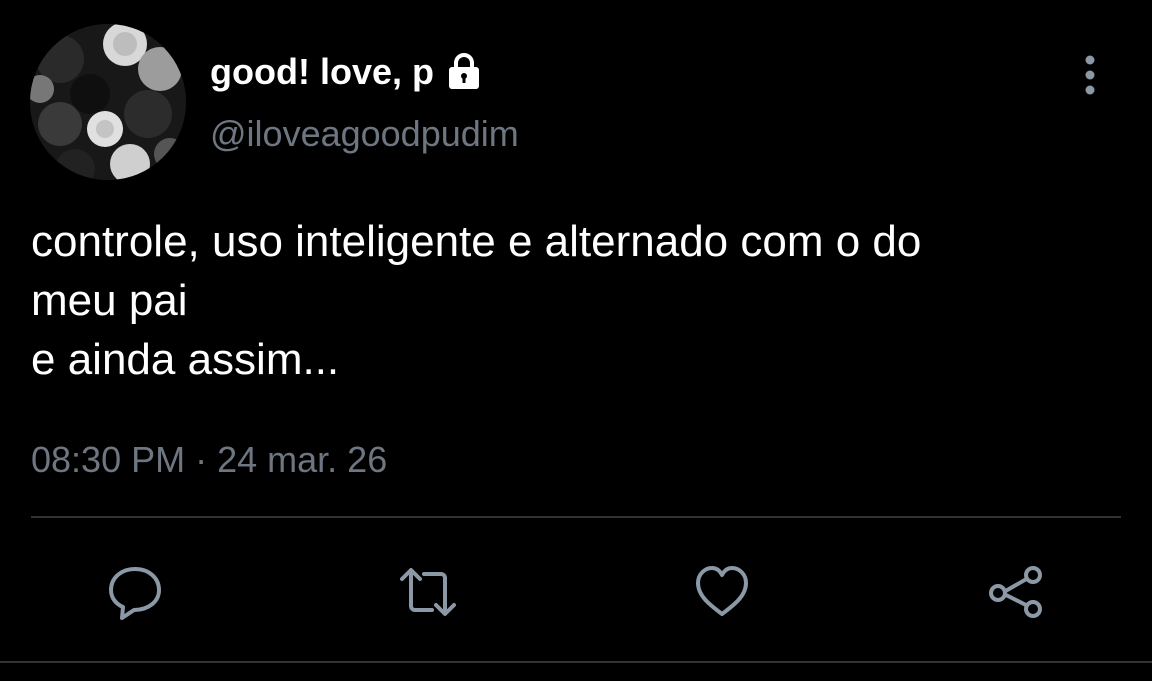 This screenshot has height=681, width=1152. I want to click on retweet-icon, so click(428, 592).